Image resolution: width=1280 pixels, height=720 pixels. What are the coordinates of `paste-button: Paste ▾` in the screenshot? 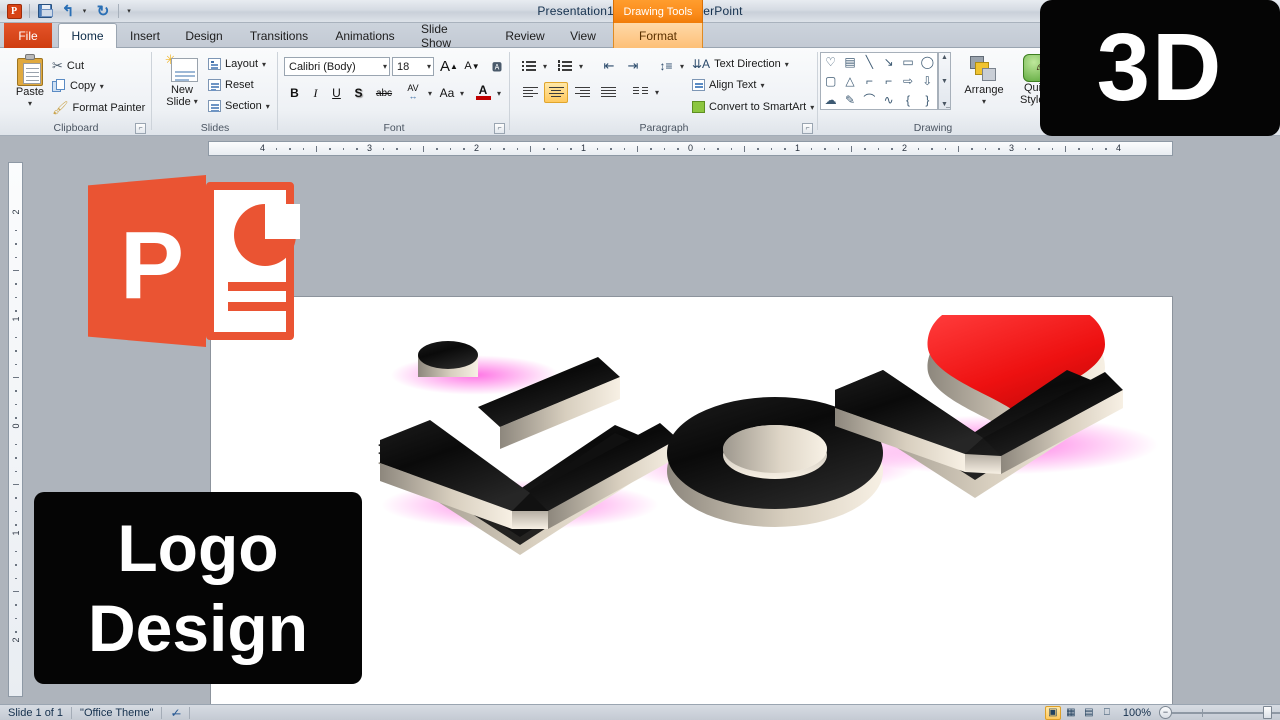 It's located at (30, 82).